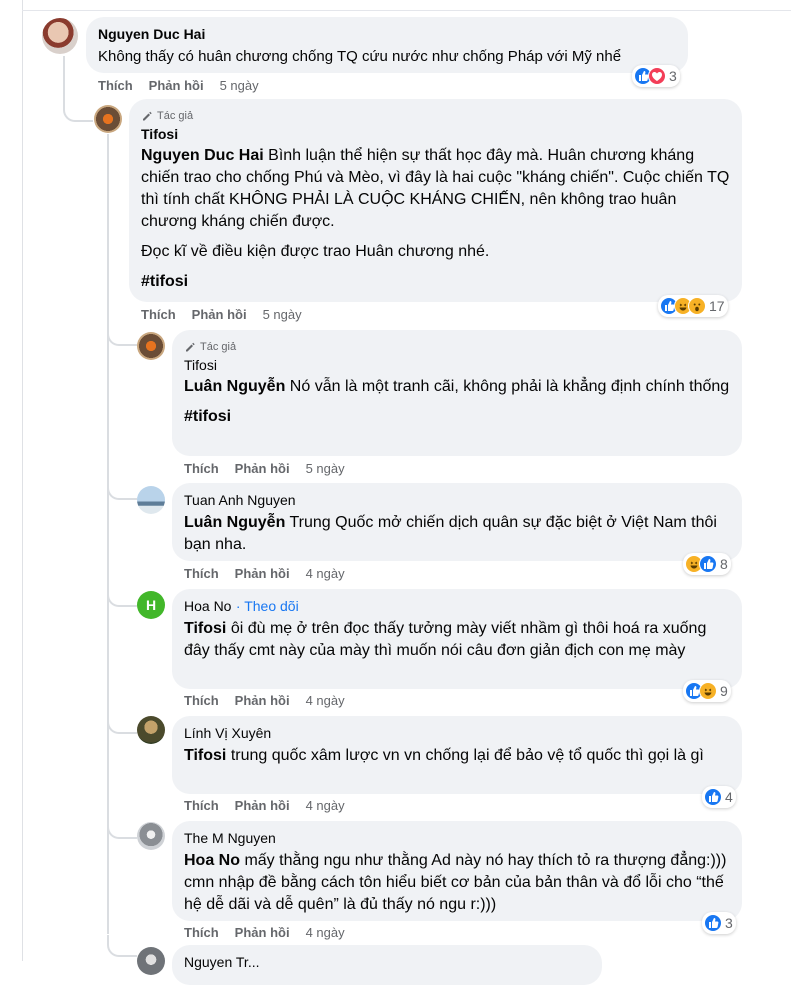 The height and width of the screenshot is (985, 791). What do you see at coordinates (240, 500) in the screenshot?
I see `comment-author: Tuan Anh Nguyen` at bounding box center [240, 500].